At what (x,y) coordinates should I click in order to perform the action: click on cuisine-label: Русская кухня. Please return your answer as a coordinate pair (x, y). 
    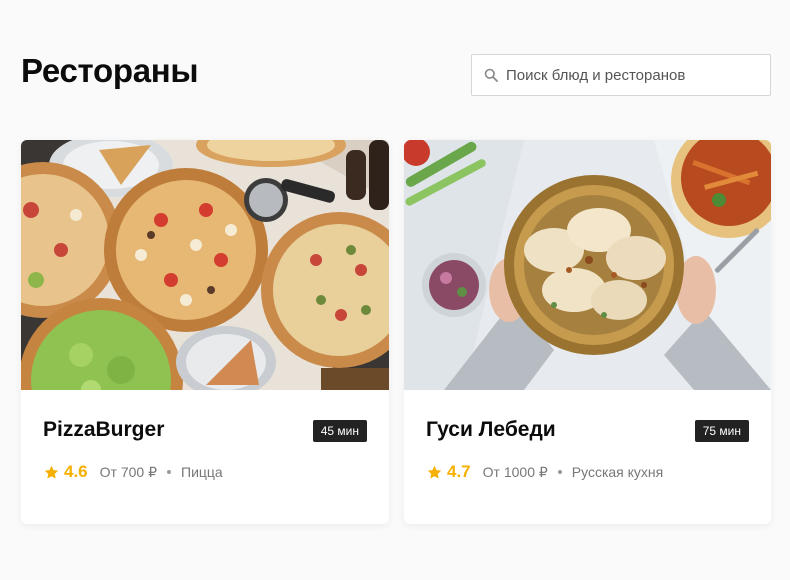
    Looking at the image, I should click on (617, 472).